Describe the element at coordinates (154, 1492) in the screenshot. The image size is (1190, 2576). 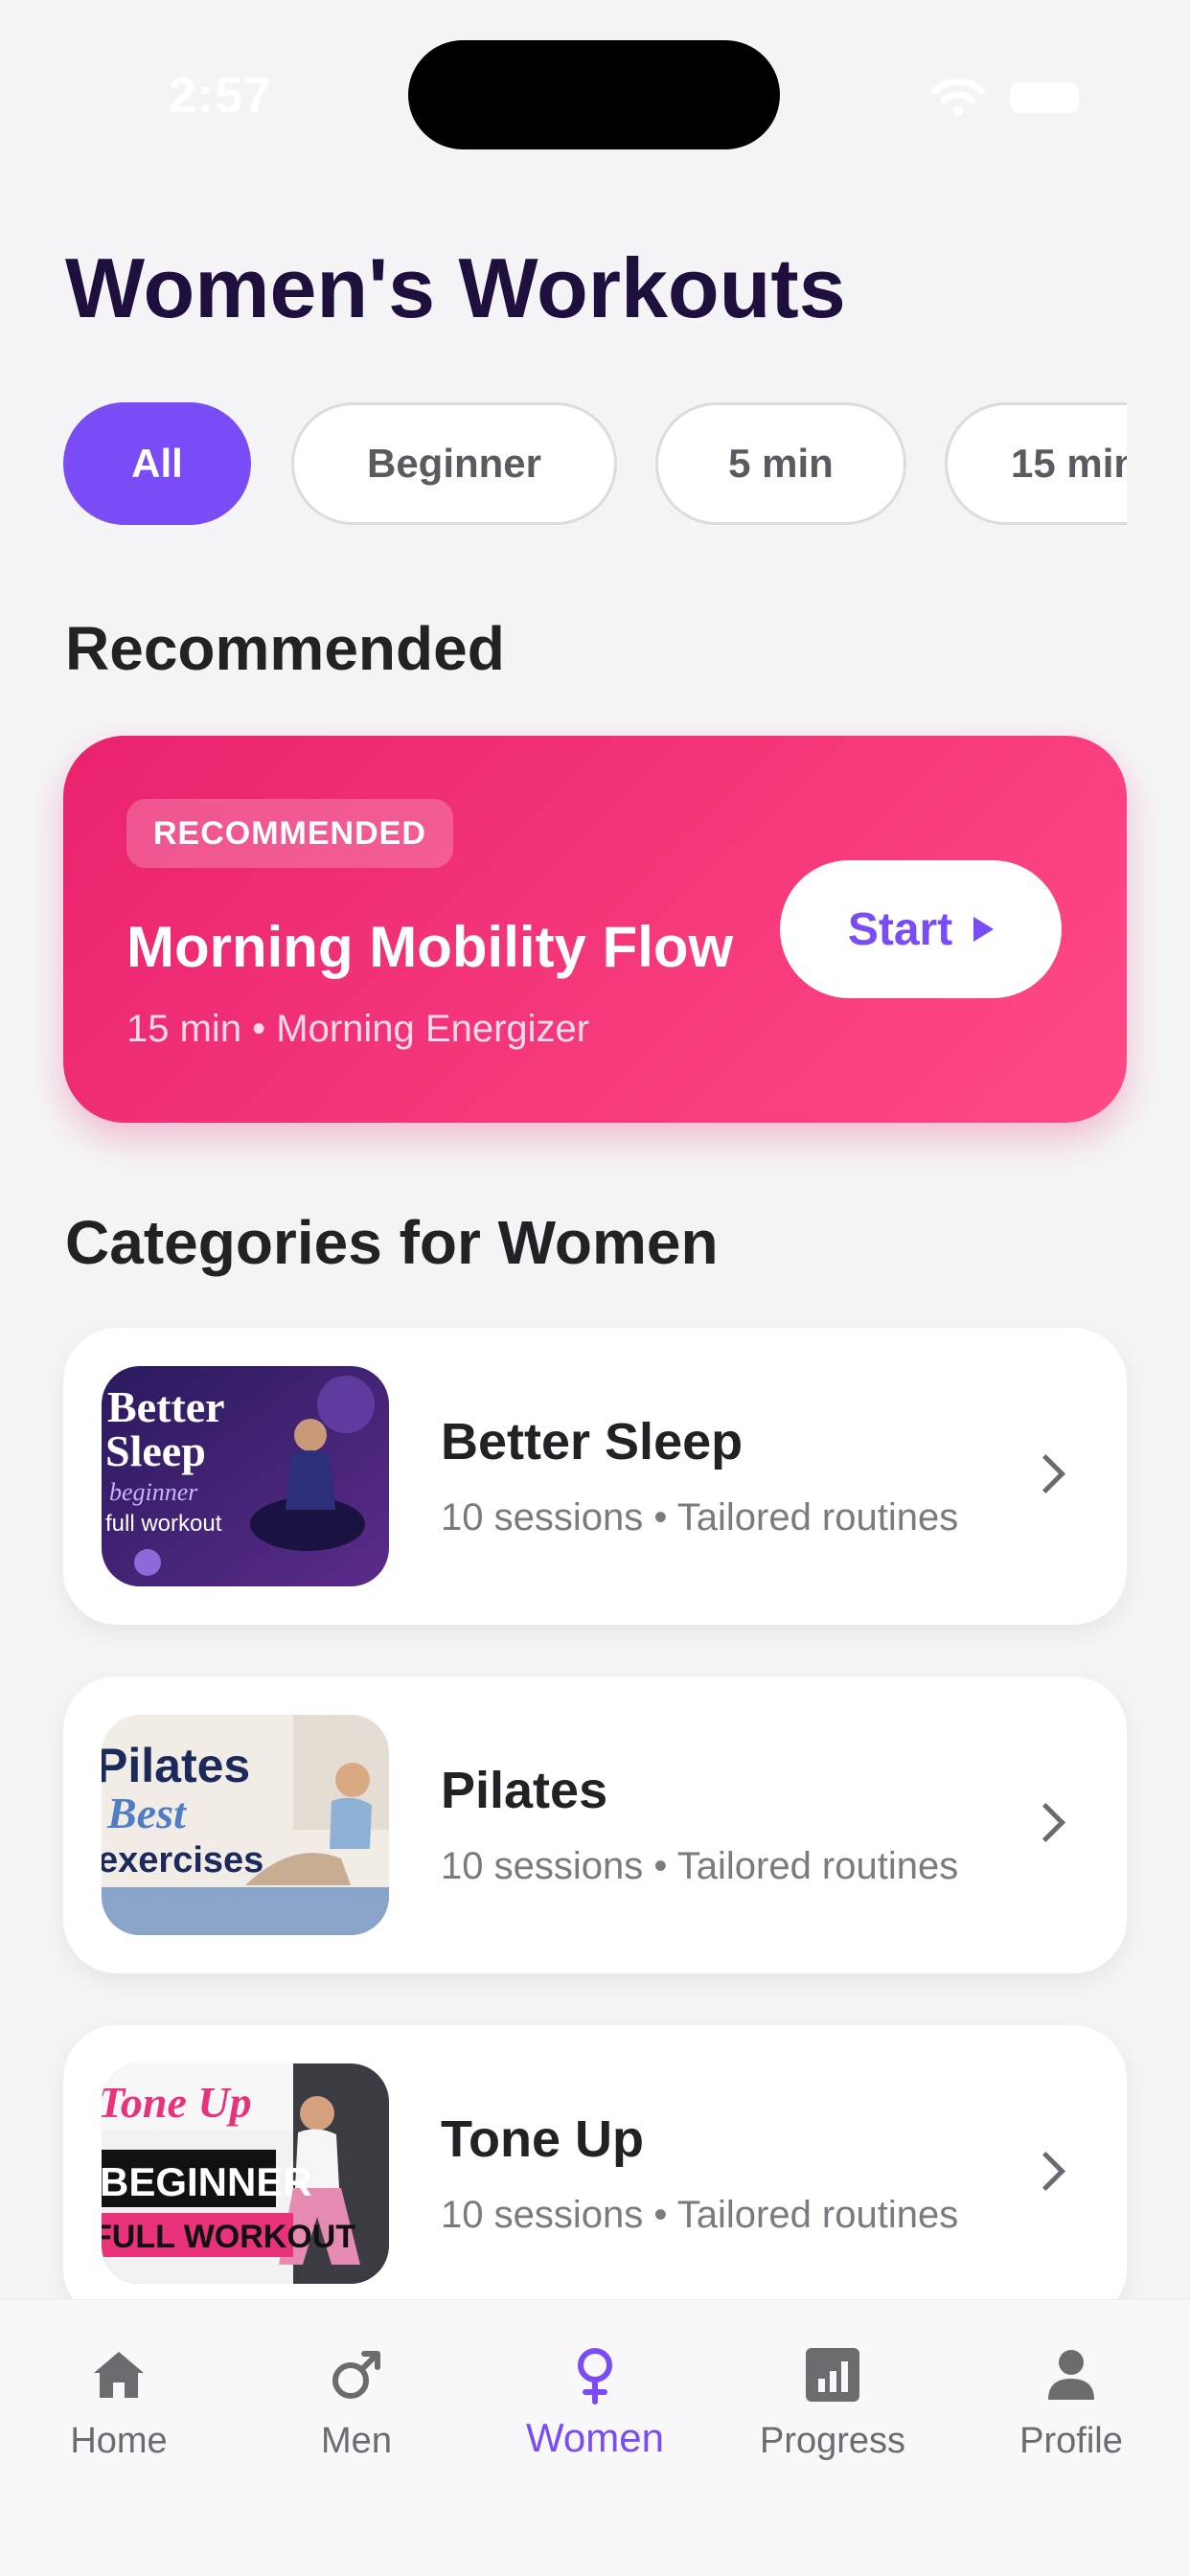
I see `svg-text: beginner` at that location.